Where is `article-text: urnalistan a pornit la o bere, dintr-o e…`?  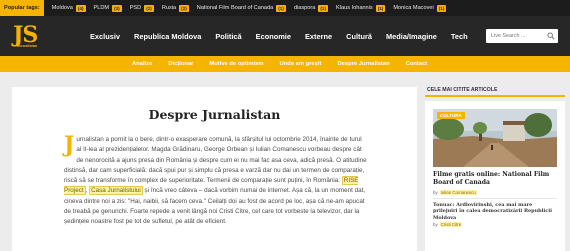 article-text: urnalistan a pornit la o bere, dintr-o e… is located at coordinates (215, 160).